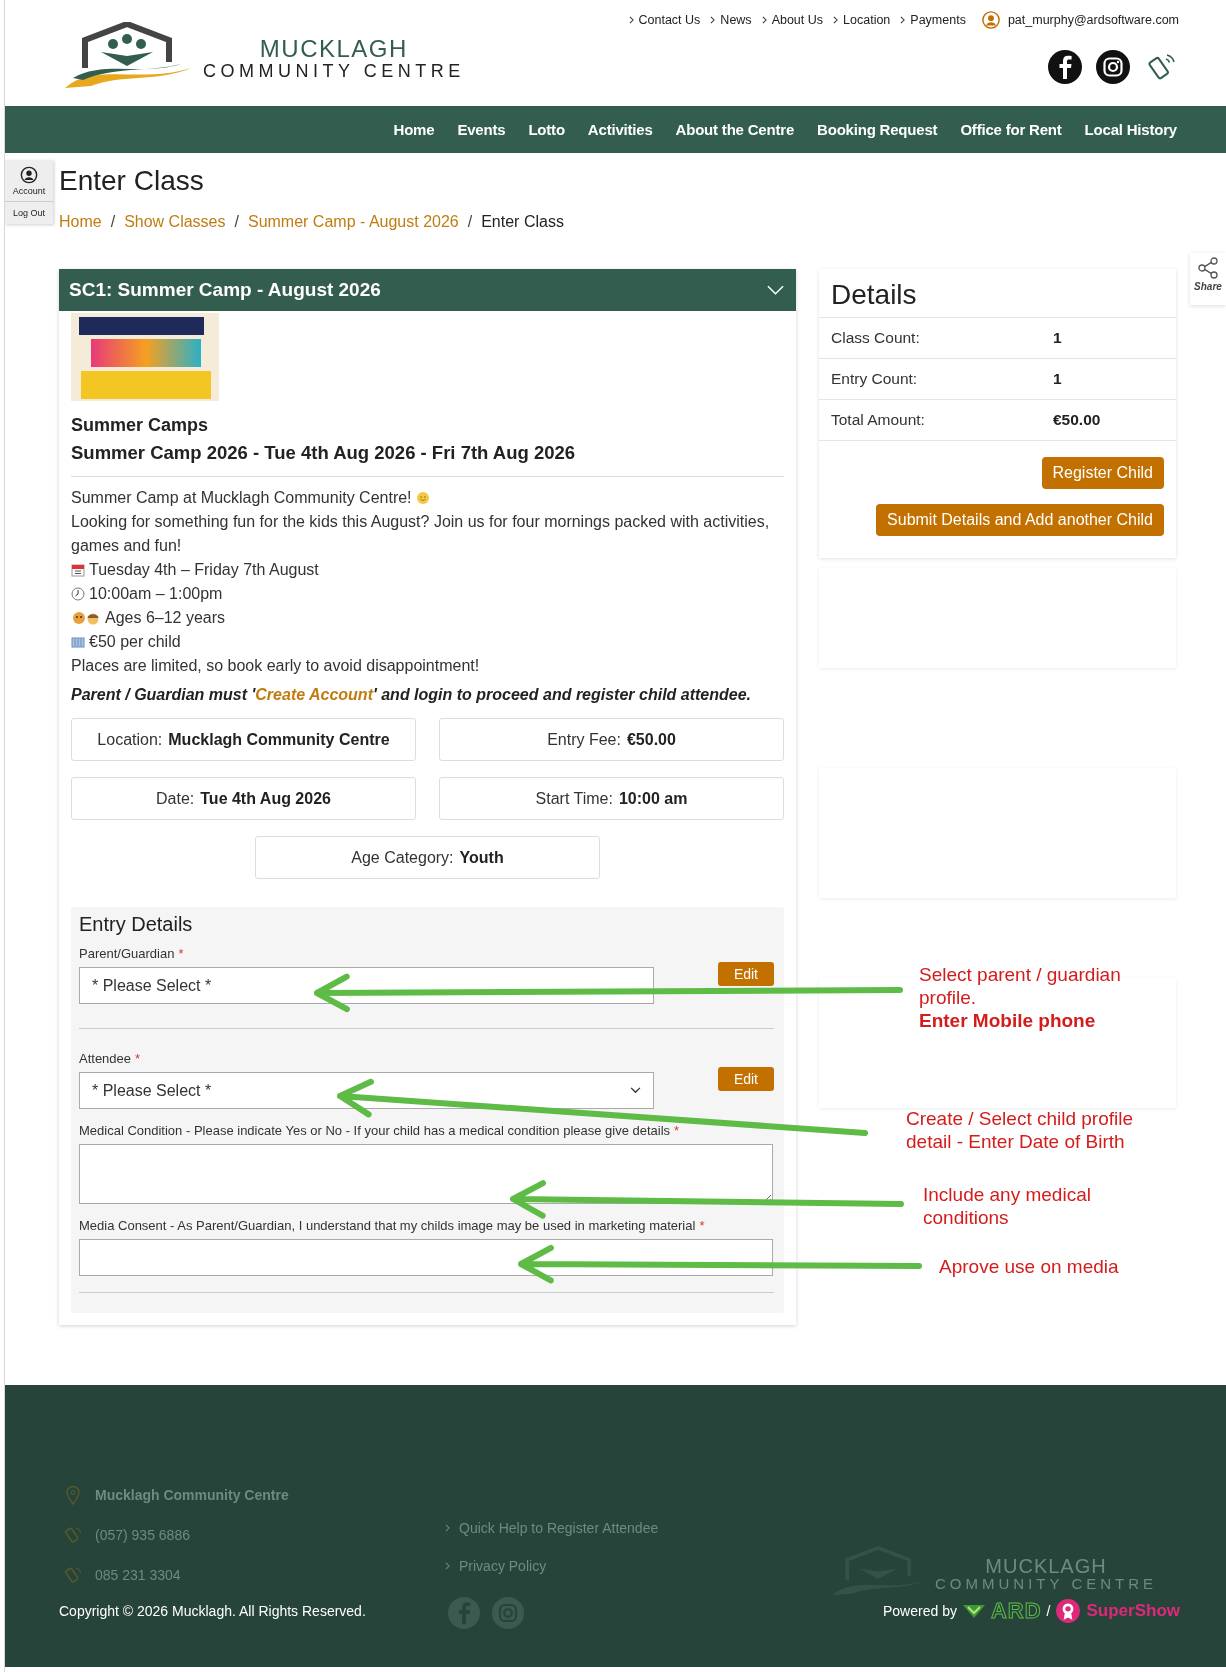 The width and height of the screenshot is (1226, 1672). I want to click on info-value: 10:00 am, so click(653, 798).